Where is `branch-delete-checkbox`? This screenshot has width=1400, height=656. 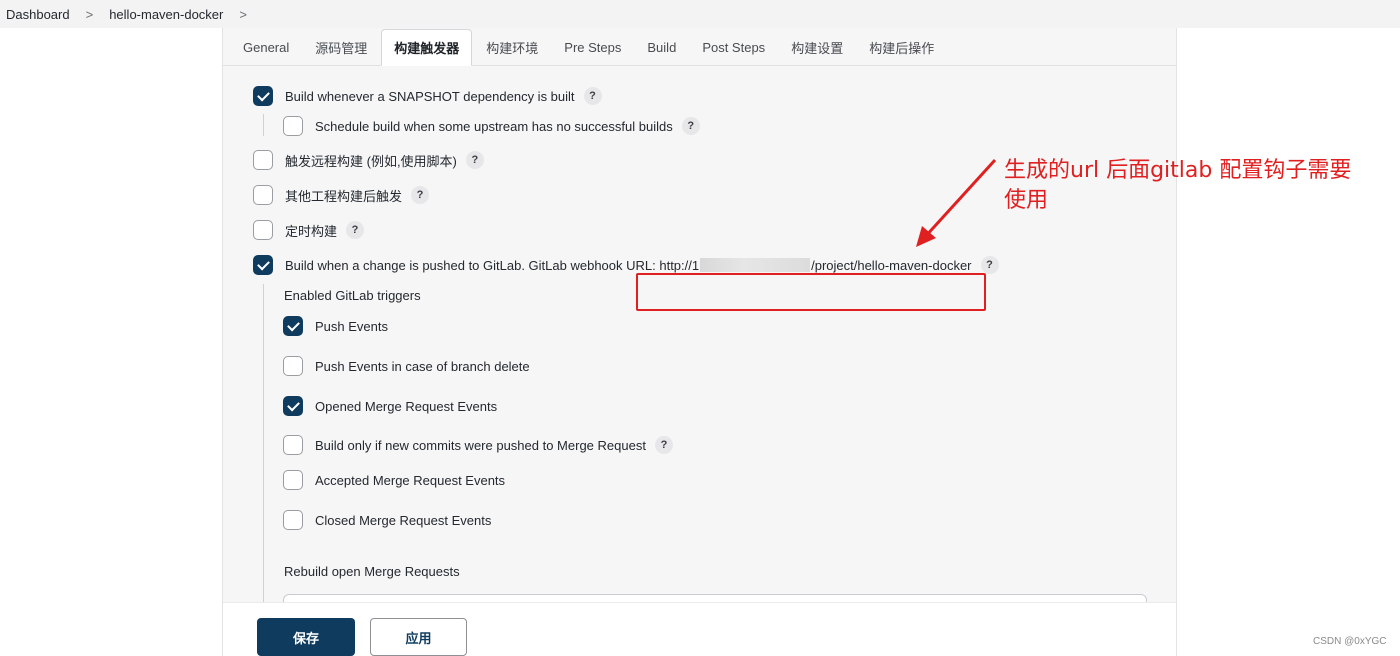 branch-delete-checkbox is located at coordinates (293, 366).